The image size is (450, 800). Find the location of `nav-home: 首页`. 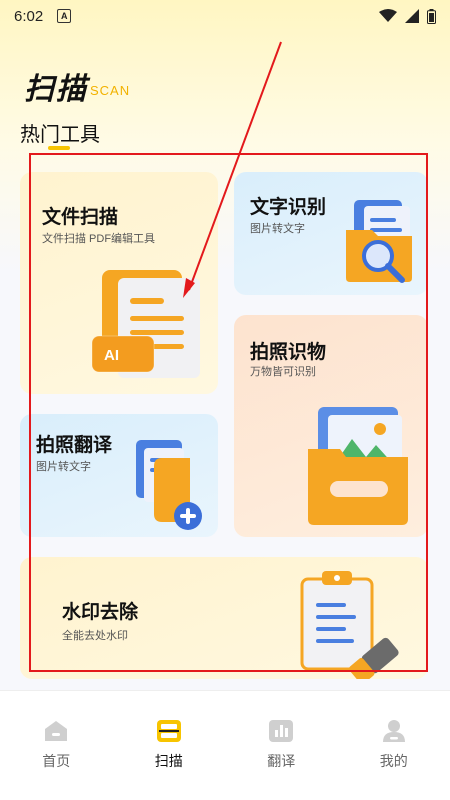

nav-home: 首页 is located at coordinates (56, 759).